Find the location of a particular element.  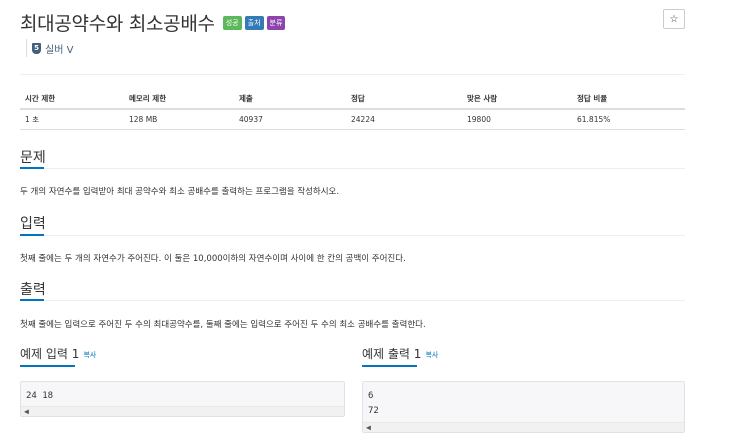

header-time-limit: 시간 제한 is located at coordinates (72, 99).